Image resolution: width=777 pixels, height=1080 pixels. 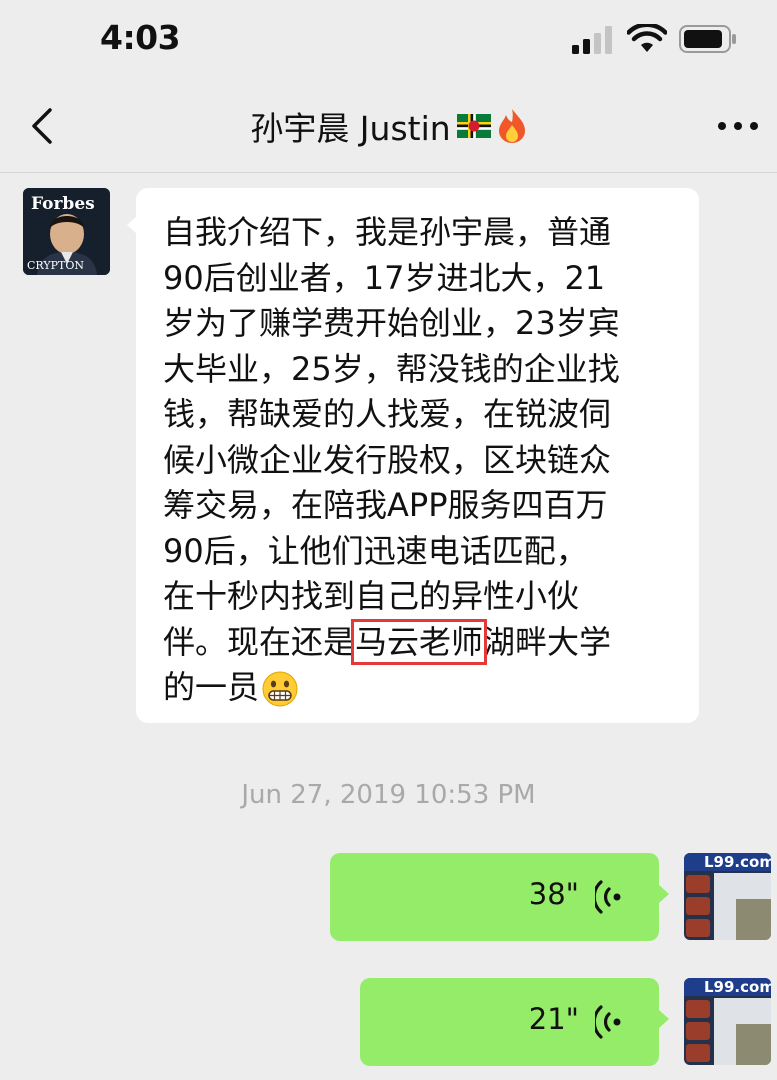 What do you see at coordinates (553, 1019) in the screenshot?
I see `voice-duration: 21"` at bounding box center [553, 1019].